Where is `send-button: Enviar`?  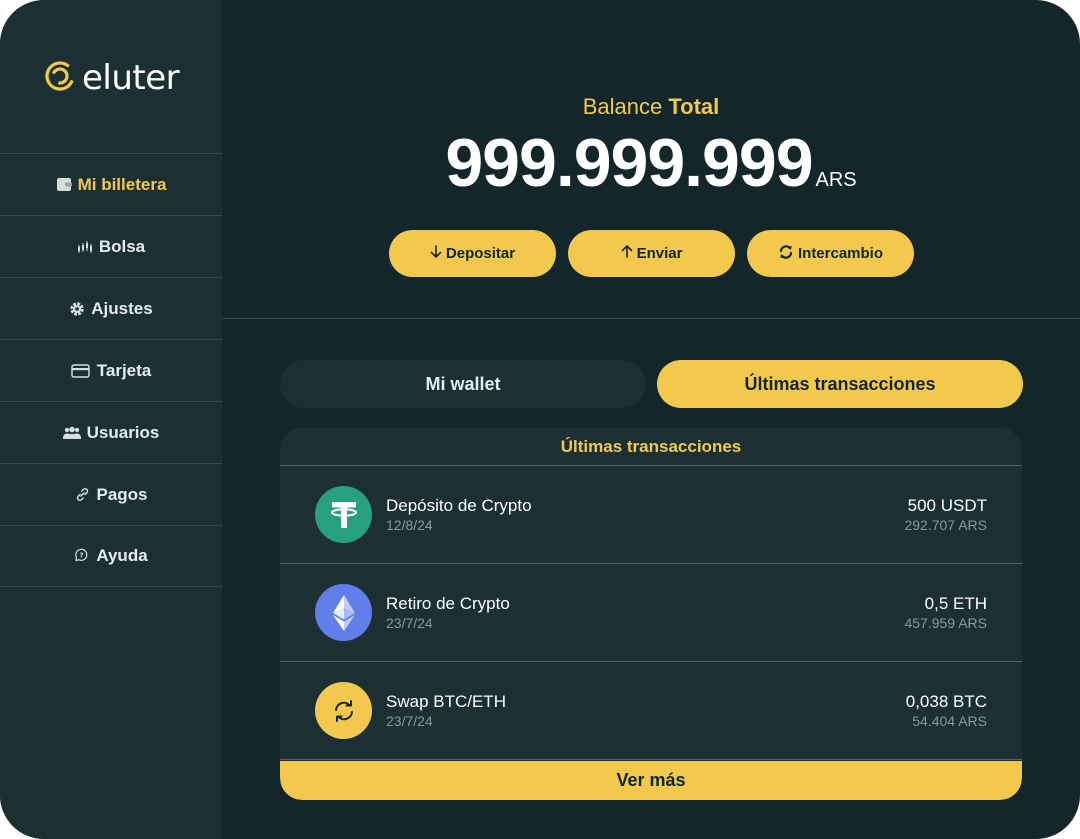
send-button: Enviar is located at coordinates (651, 253).